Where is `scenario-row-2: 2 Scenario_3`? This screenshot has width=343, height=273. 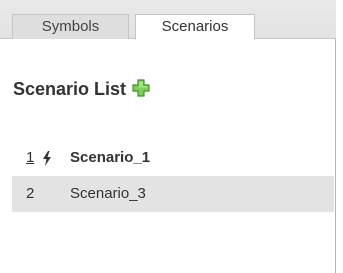
scenario-row-2: 2 Scenario_3 is located at coordinates (173, 194).